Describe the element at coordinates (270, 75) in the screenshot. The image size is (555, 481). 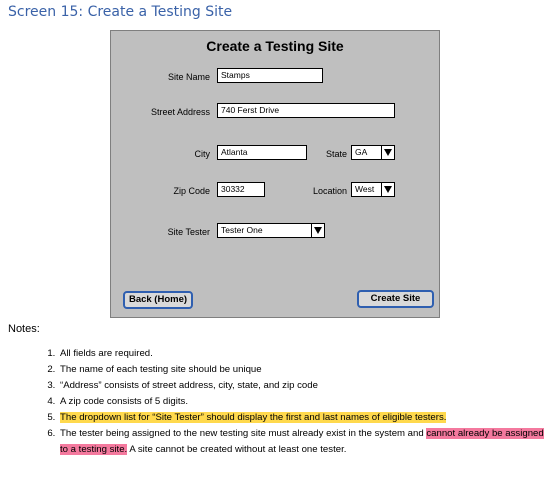
I see `site-name-input: Stamps` at that location.